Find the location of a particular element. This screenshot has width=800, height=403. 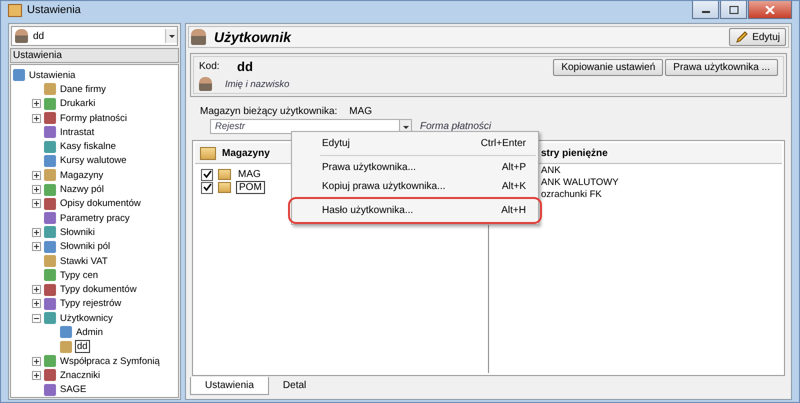

user-combo: dd is located at coordinates (94, 36).